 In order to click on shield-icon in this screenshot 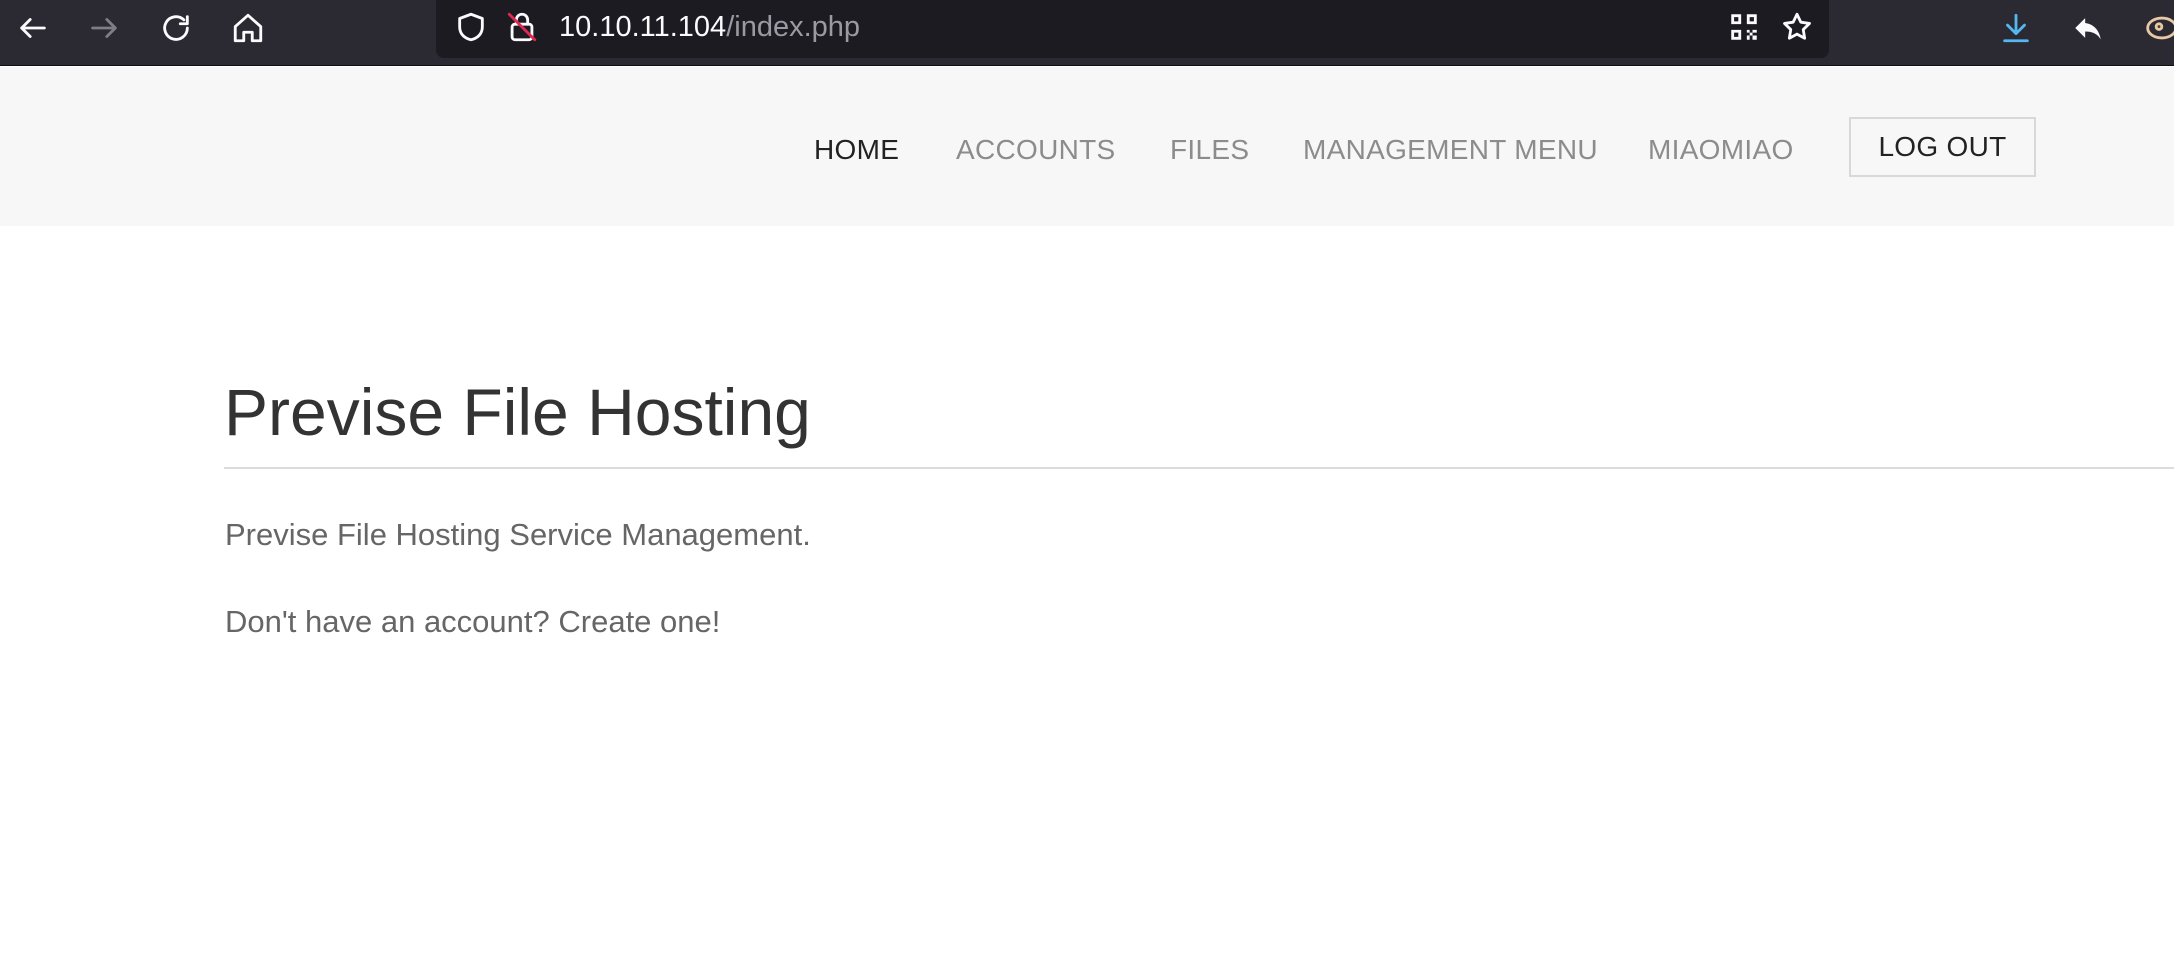, I will do `click(471, 27)`.